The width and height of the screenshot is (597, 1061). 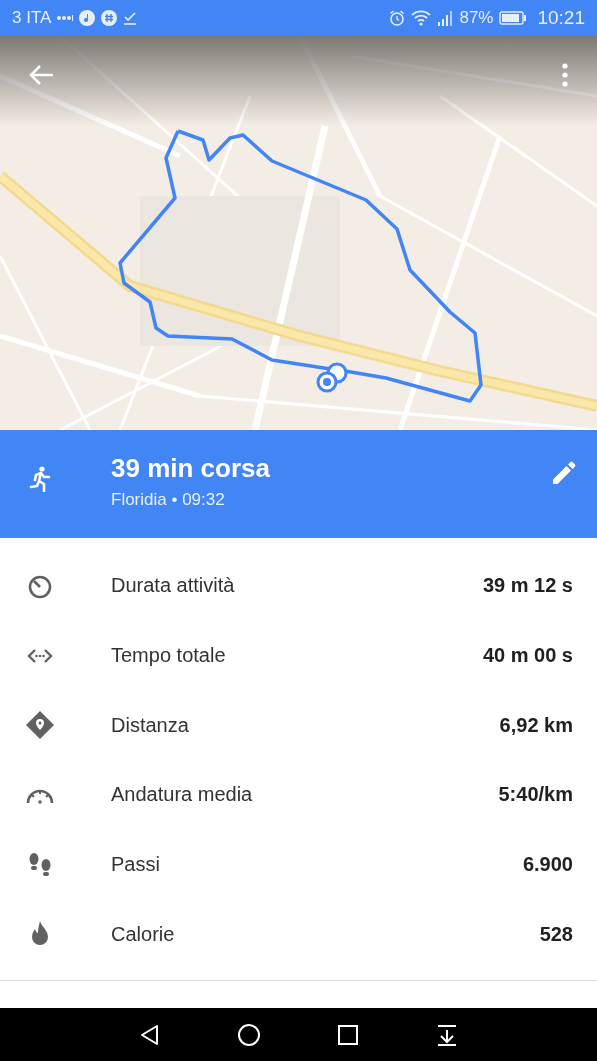 I want to click on music-note-icon, so click(x=87, y=18).